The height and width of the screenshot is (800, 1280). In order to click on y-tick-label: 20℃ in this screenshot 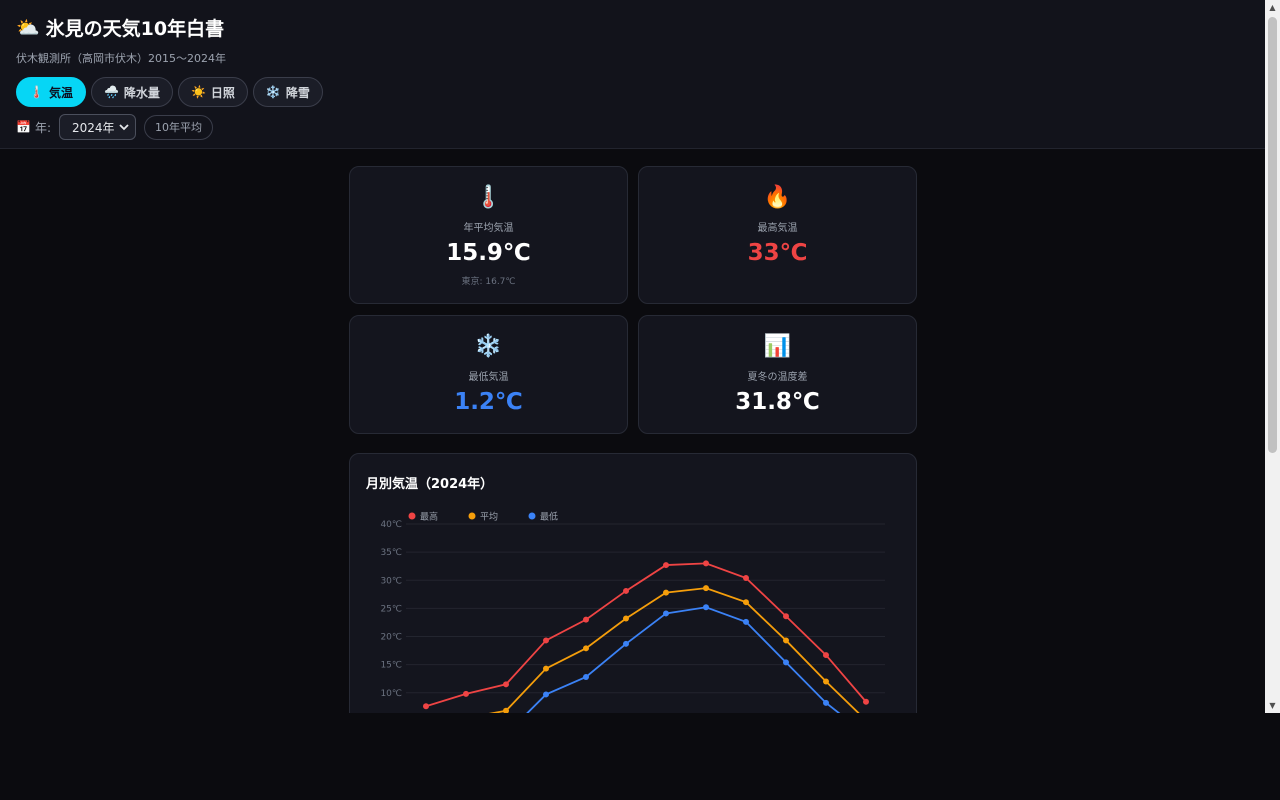, I will do `click(391, 638)`.